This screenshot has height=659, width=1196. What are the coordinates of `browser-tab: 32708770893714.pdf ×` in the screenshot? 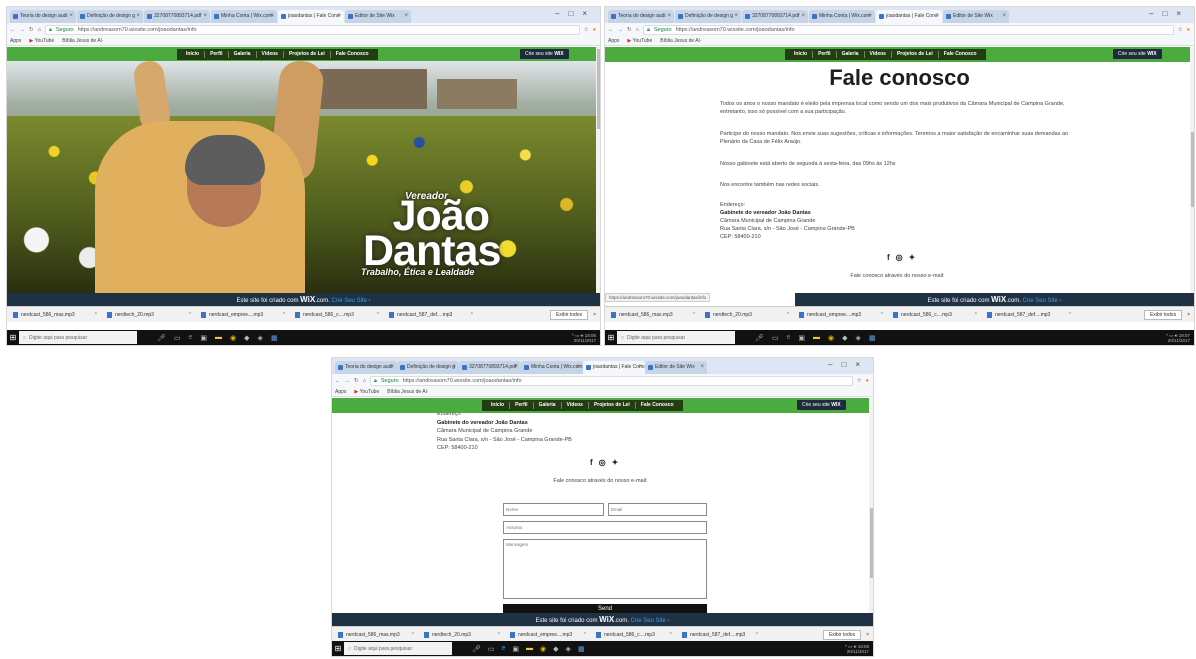 It's located at (490, 367).